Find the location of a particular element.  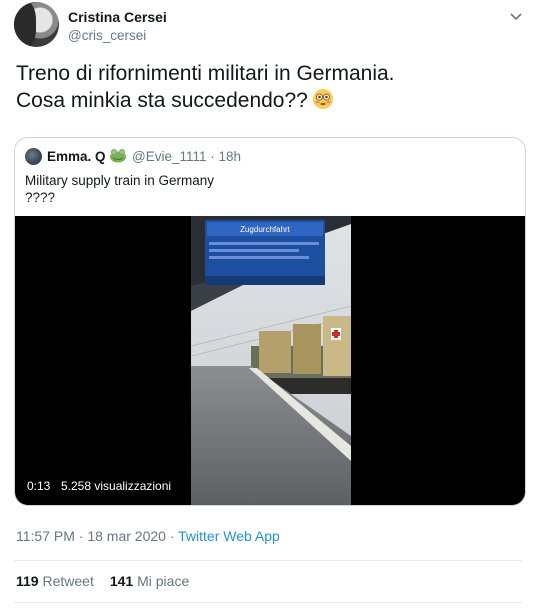

video-frame: Zugdurchfahrt is located at coordinates (271, 360).